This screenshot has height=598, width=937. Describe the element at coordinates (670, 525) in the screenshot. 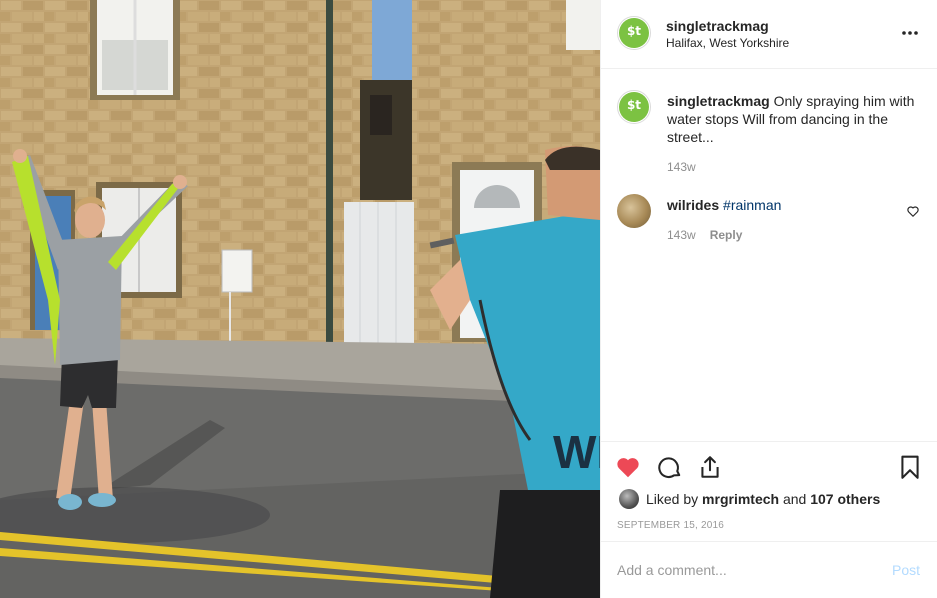

I see `post-date: September 15, 2016` at that location.